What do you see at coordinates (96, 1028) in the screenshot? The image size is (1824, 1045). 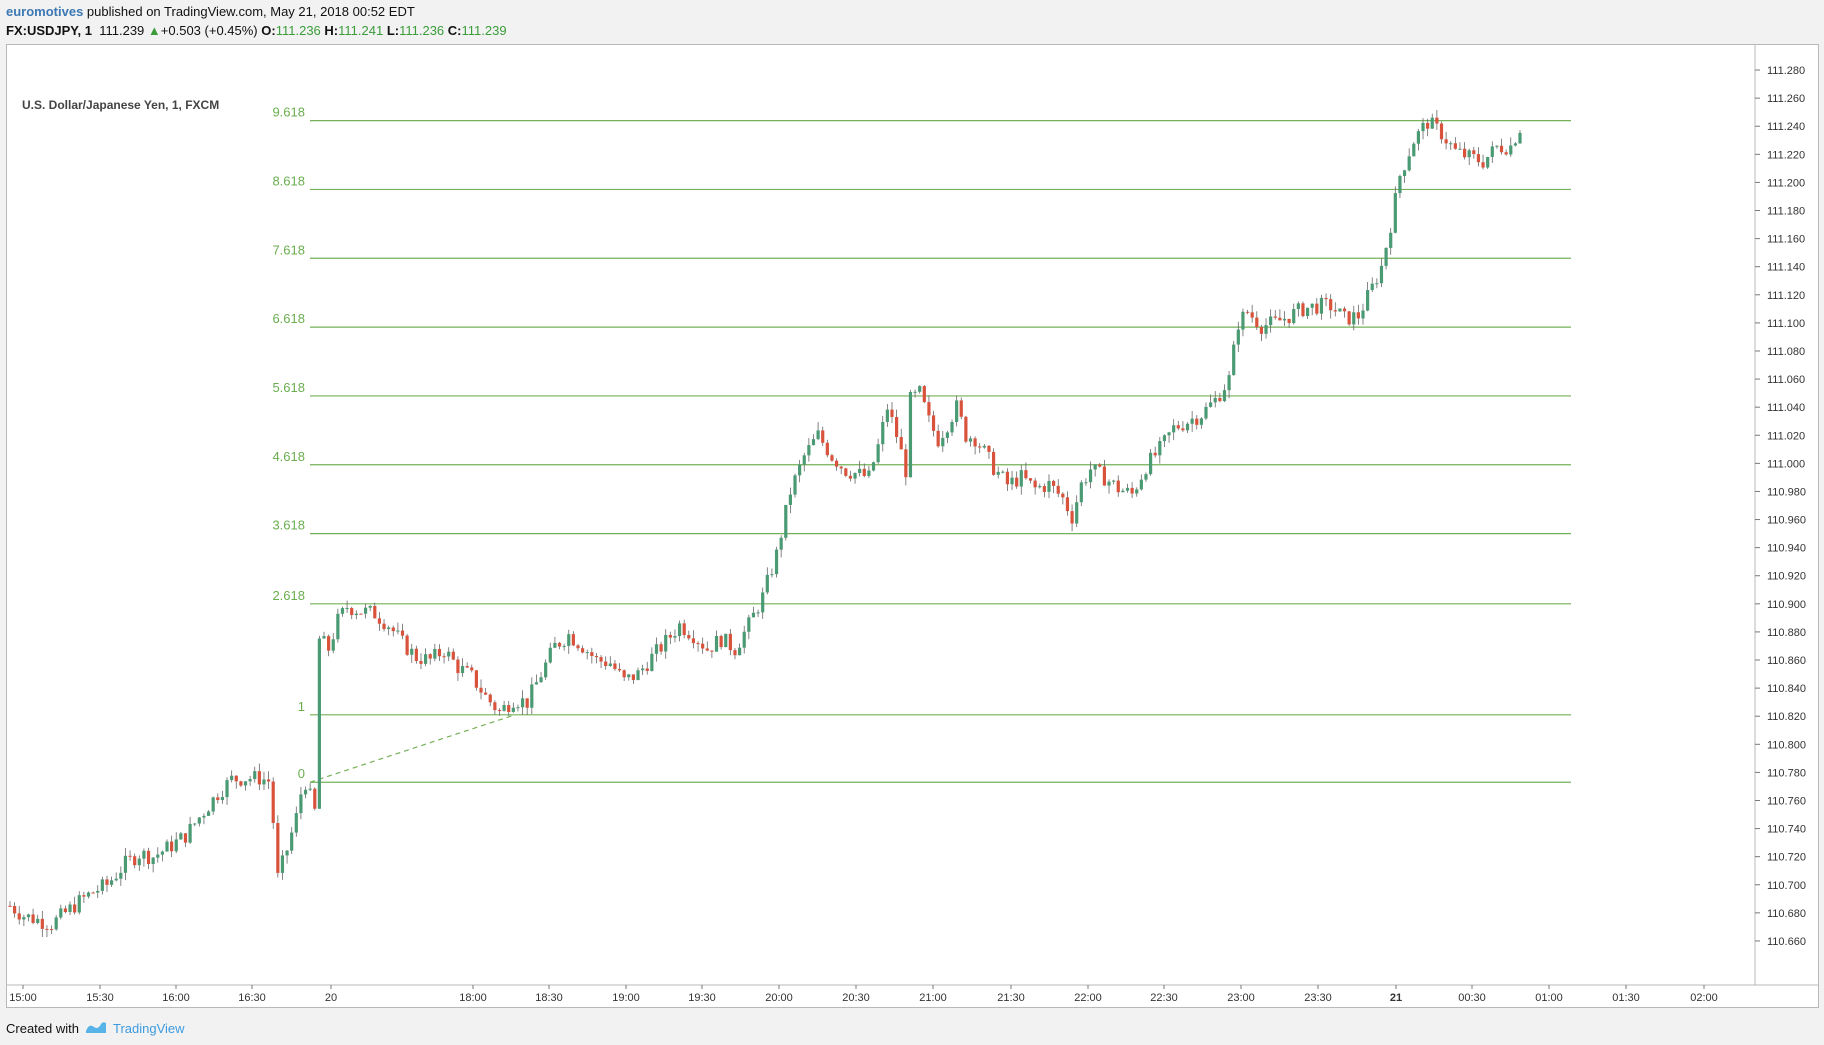 I see `tradingview-logo-icon` at bounding box center [96, 1028].